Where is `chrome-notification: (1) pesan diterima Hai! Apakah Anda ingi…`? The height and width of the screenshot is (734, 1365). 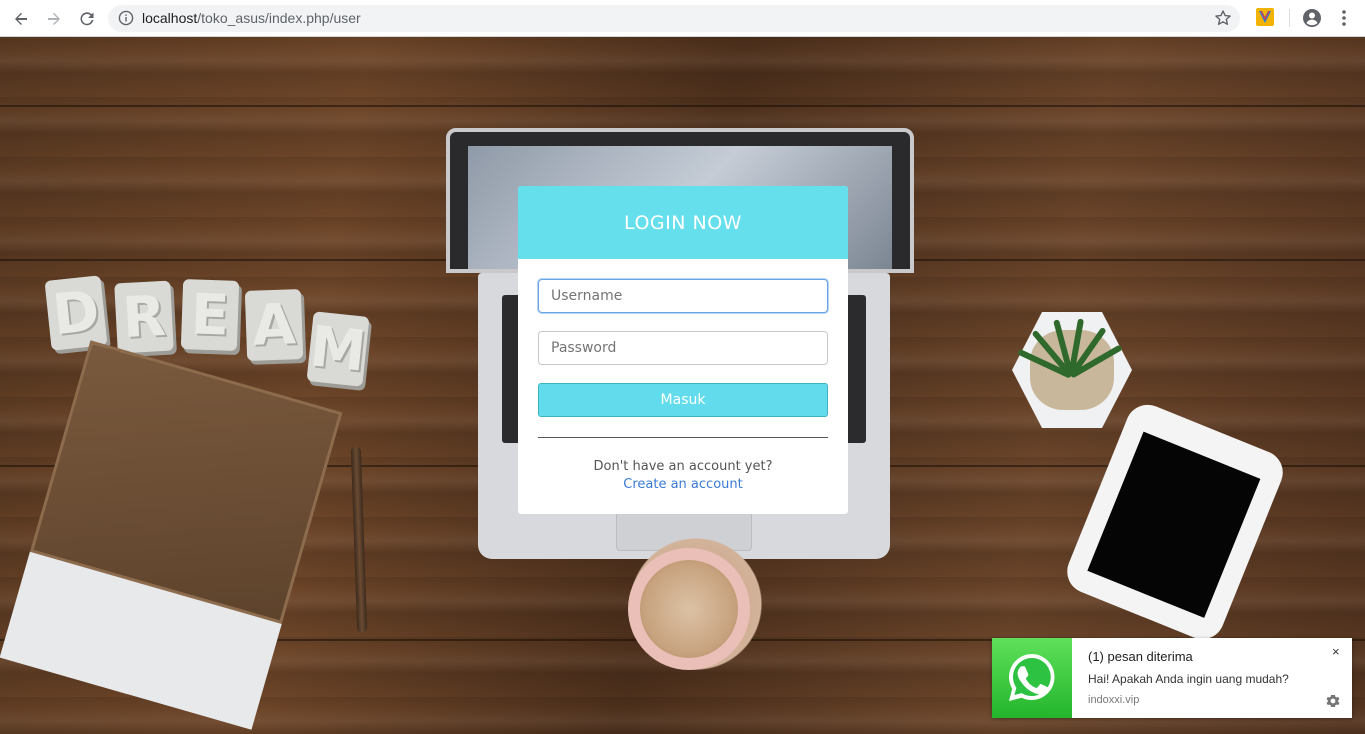
chrome-notification: (1) pesan diterima Hai! Apakah Anda ingi… is located at coordinates (1172, 678).